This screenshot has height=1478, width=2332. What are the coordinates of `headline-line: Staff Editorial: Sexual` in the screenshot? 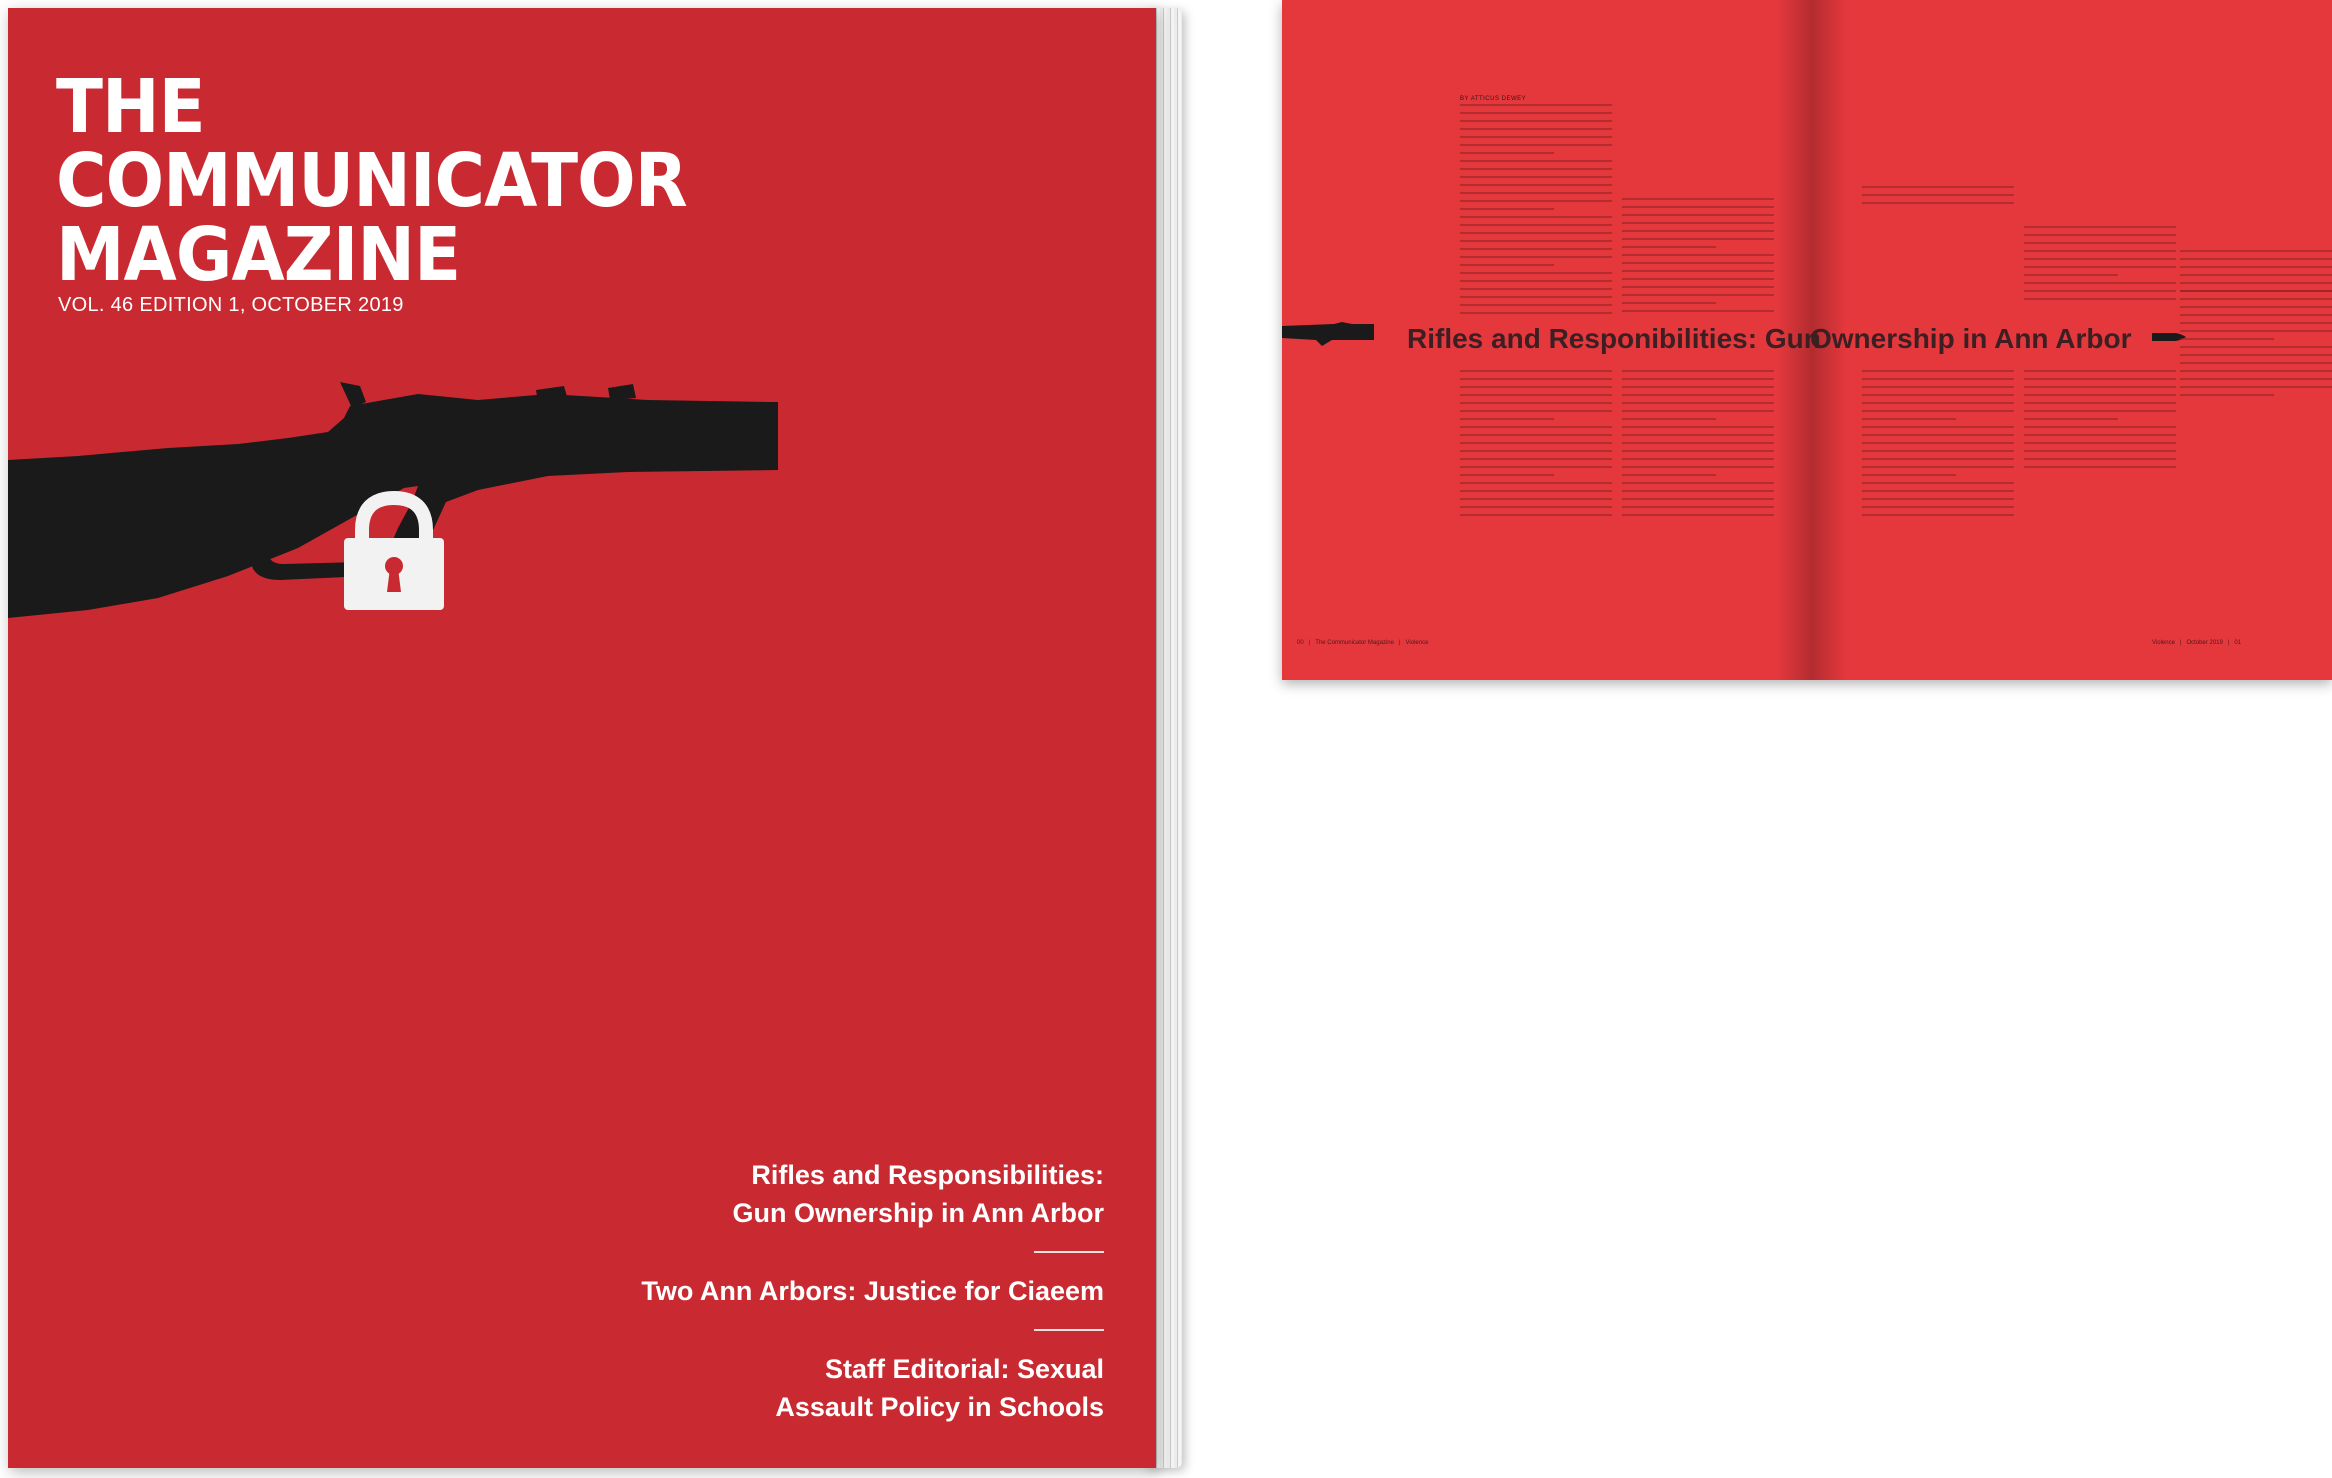 It's located at (964, 1369).